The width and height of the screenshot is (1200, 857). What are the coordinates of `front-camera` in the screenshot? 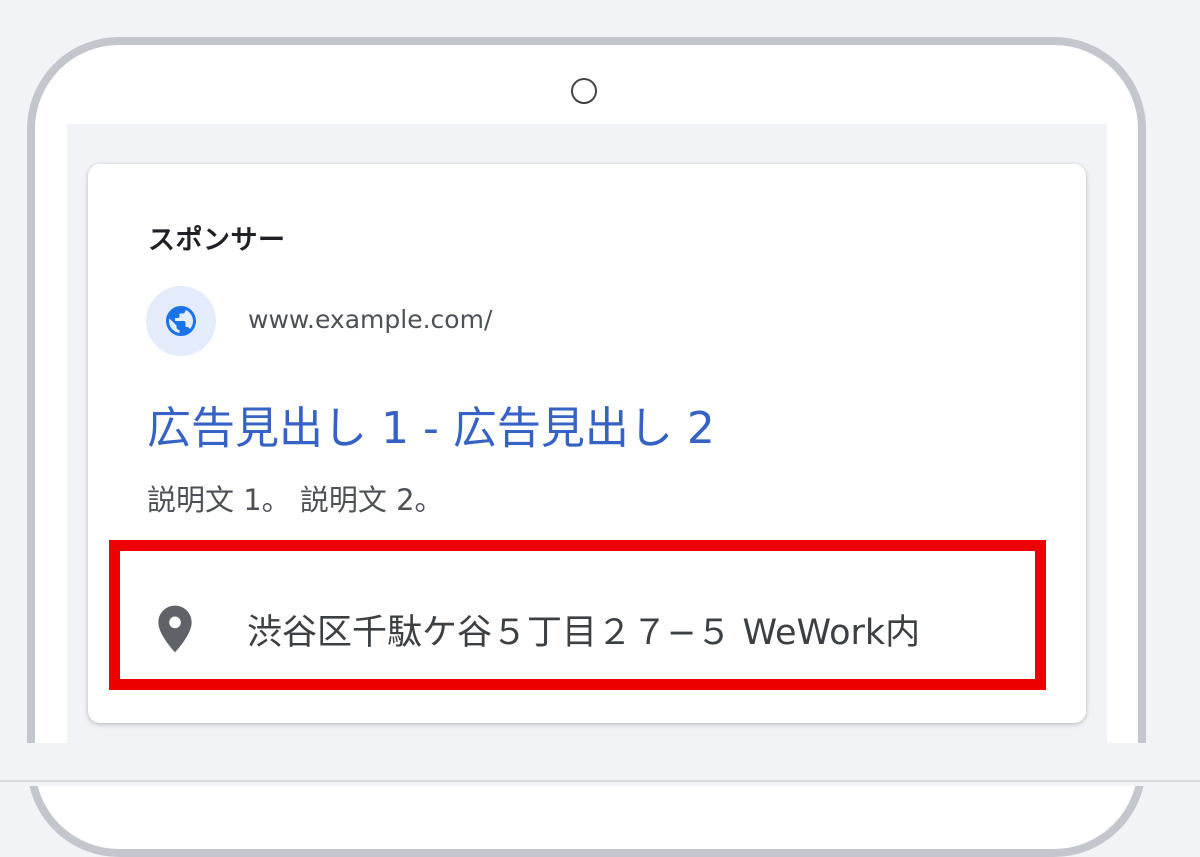 It's located at (584, 91).